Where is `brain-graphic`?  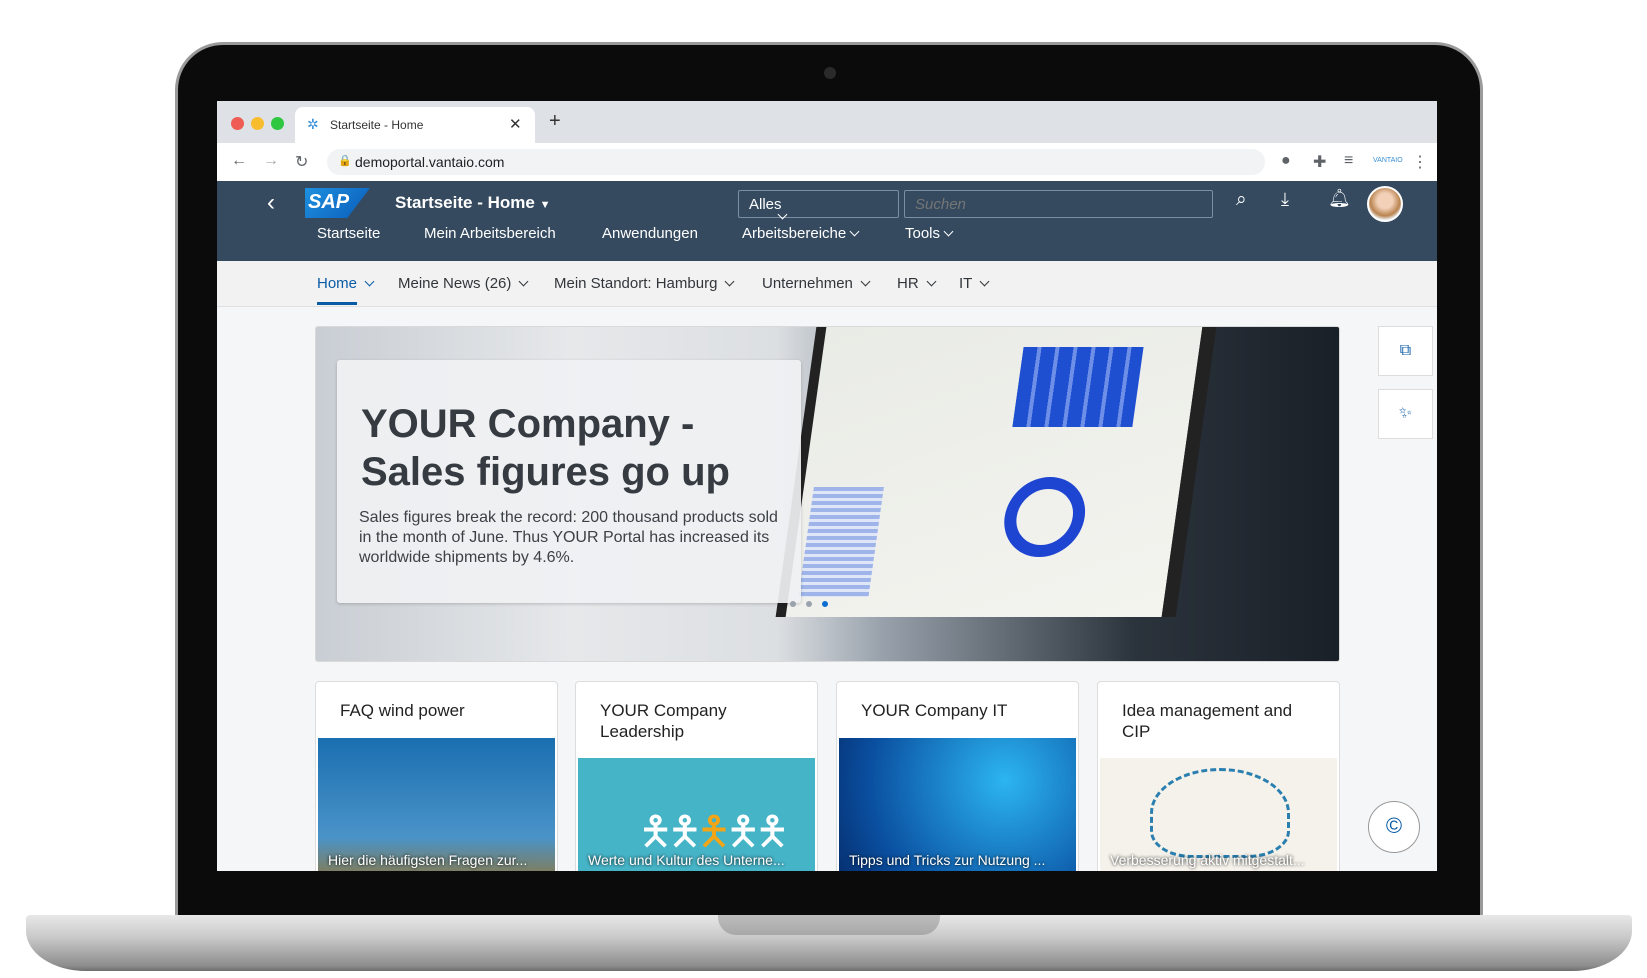 brain-graphic is located at coordinates (1220, 813).